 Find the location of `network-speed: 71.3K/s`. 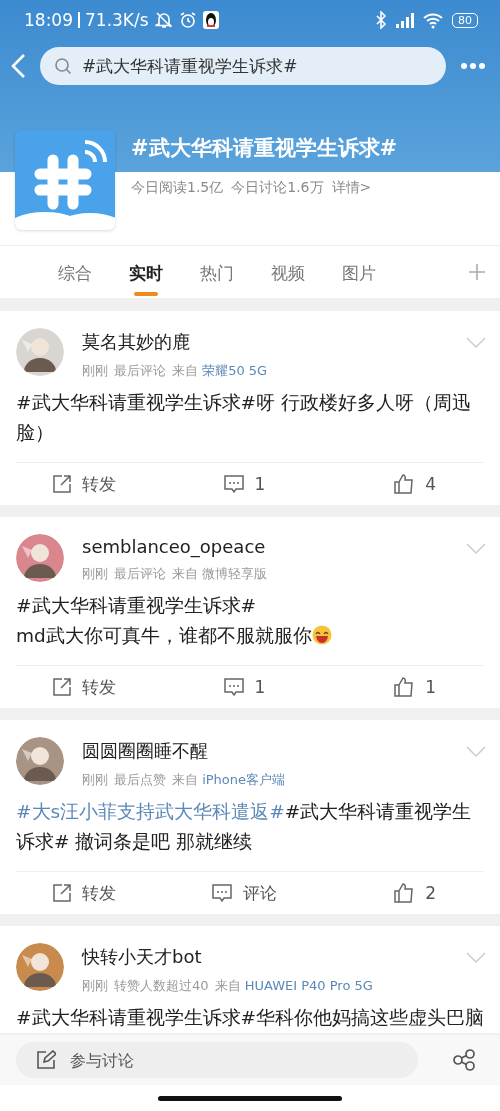

network-speed: 71.3K/s is located at coordinates (117, 20).